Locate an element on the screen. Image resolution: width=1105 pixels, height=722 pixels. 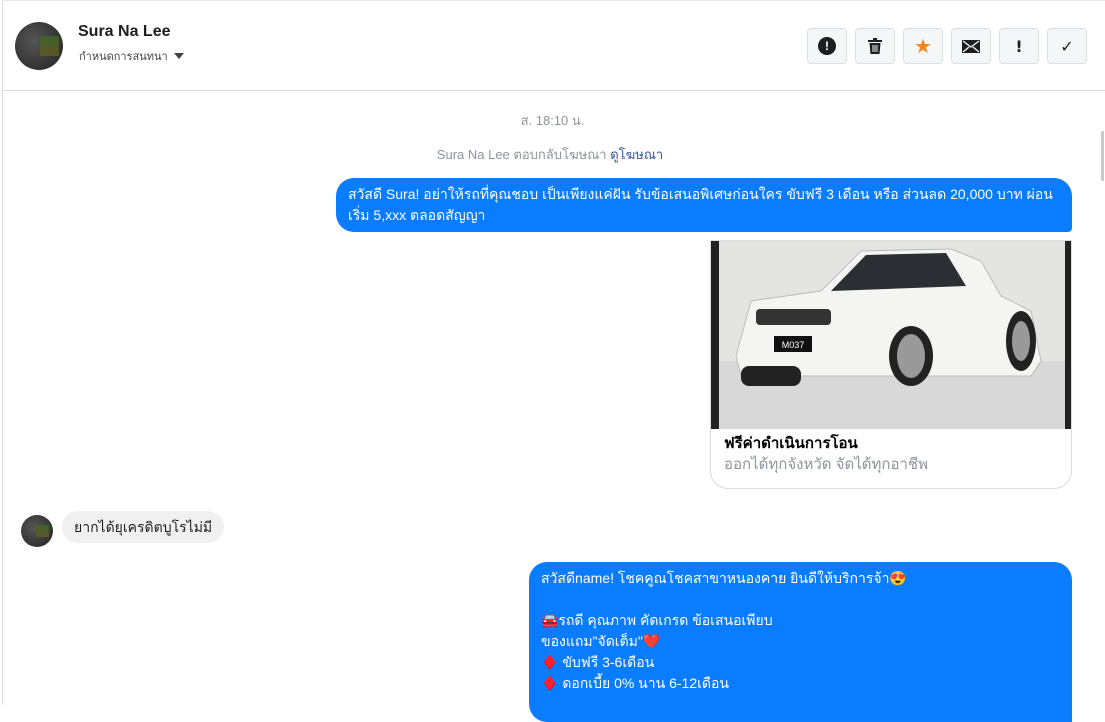
license-plate: M037 is located at coordinates (793, 345).